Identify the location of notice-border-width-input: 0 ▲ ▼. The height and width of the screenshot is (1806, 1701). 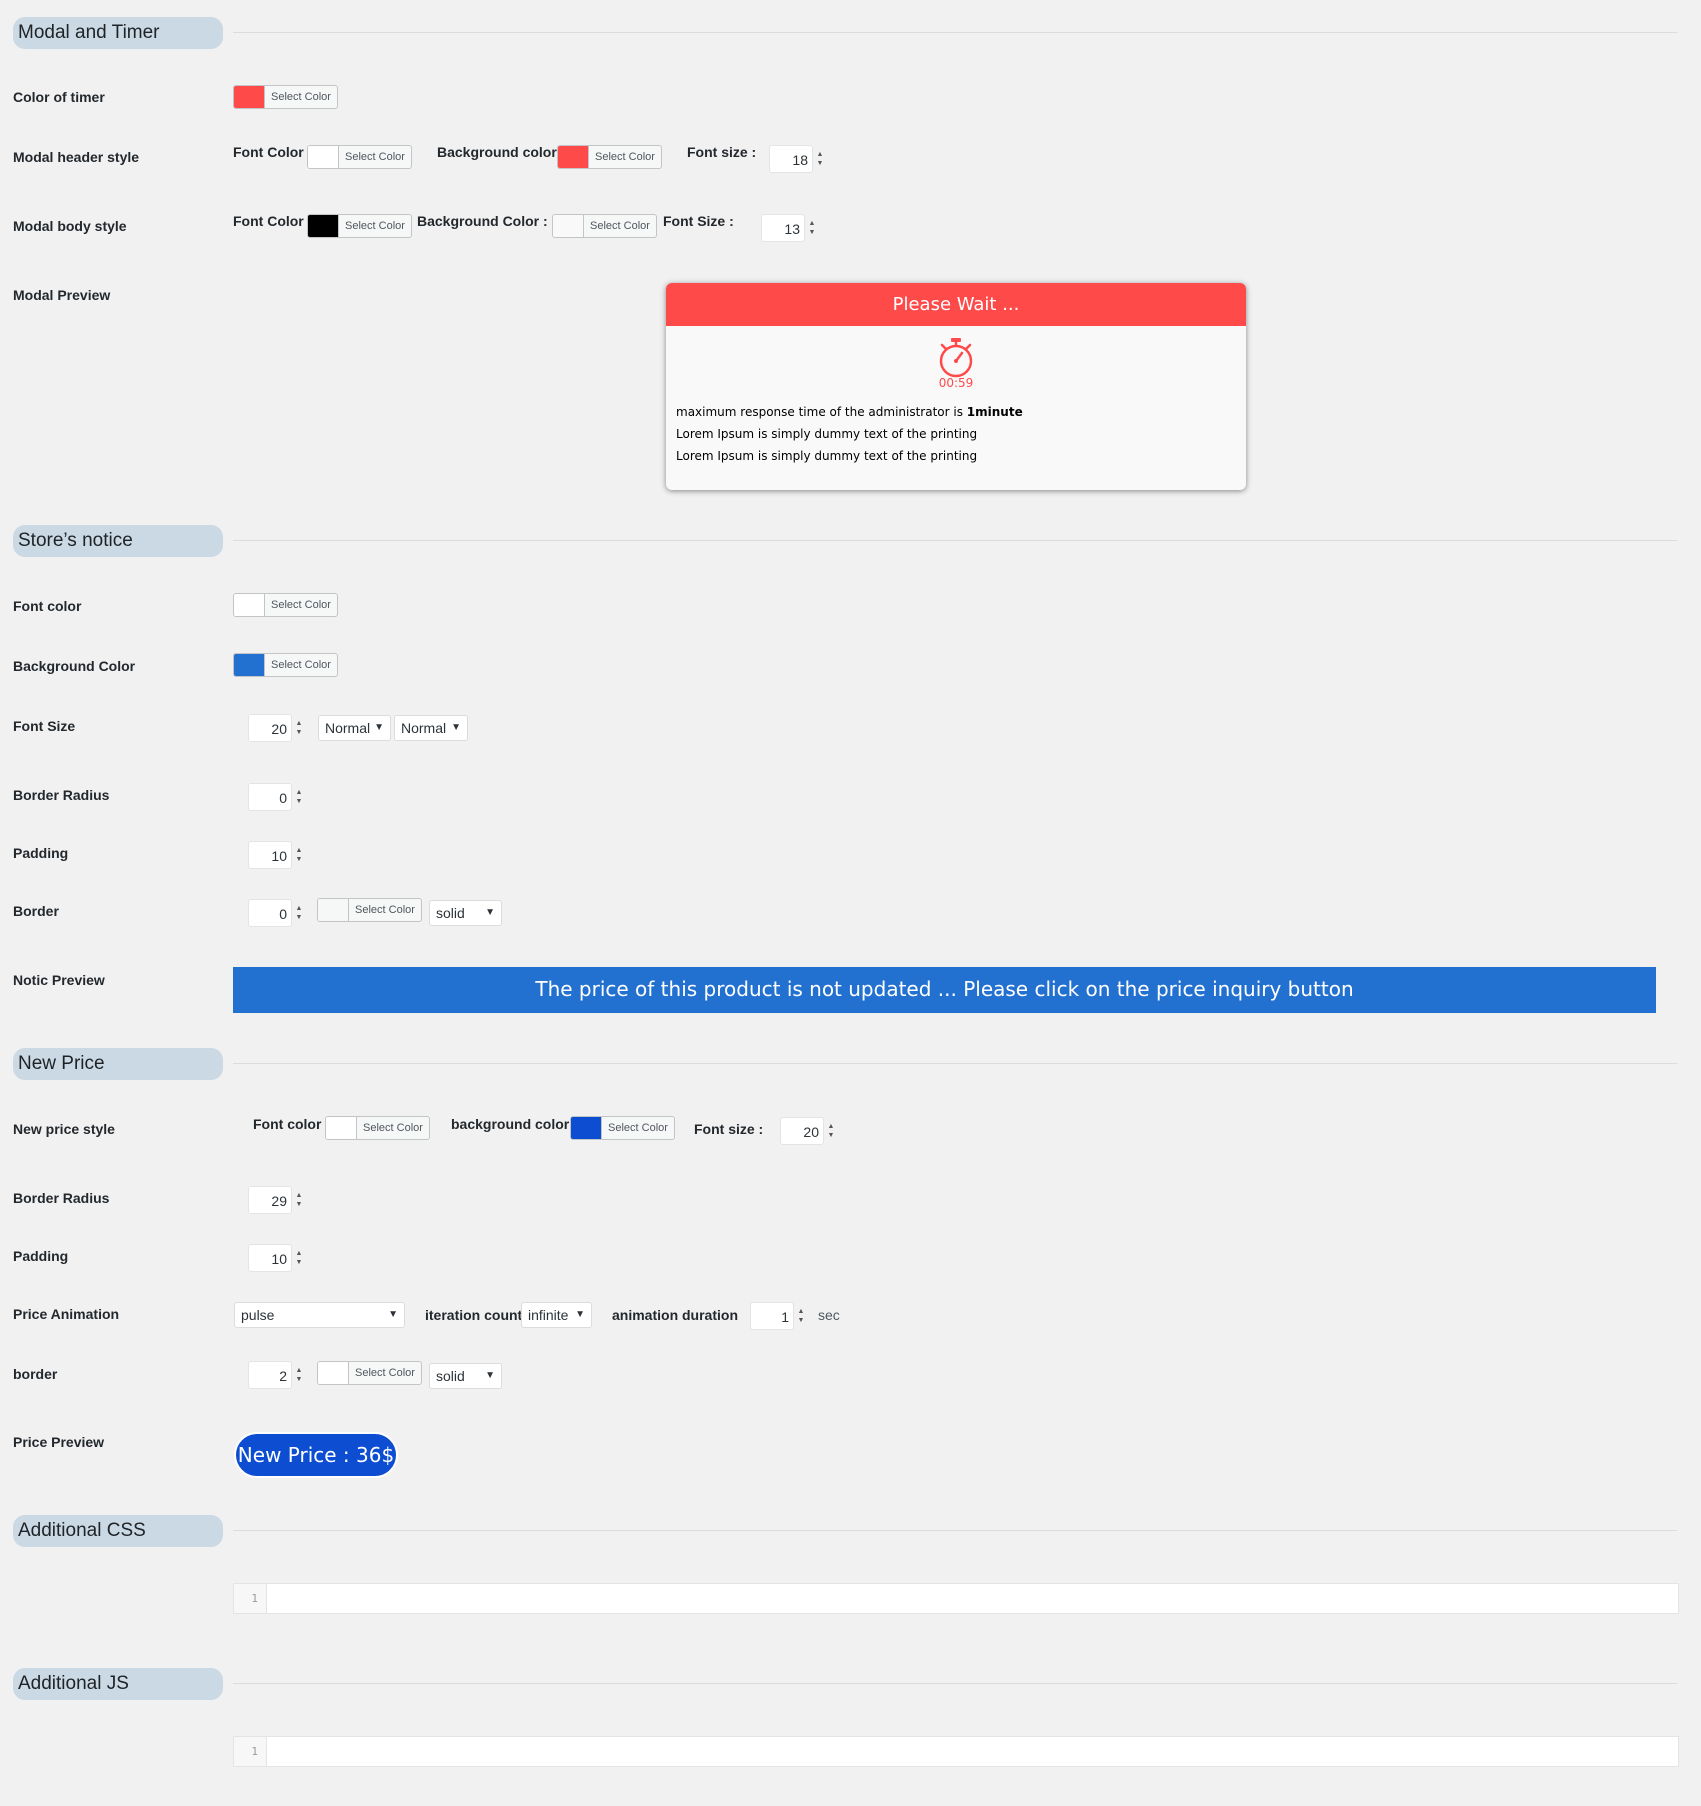
(276, 913).